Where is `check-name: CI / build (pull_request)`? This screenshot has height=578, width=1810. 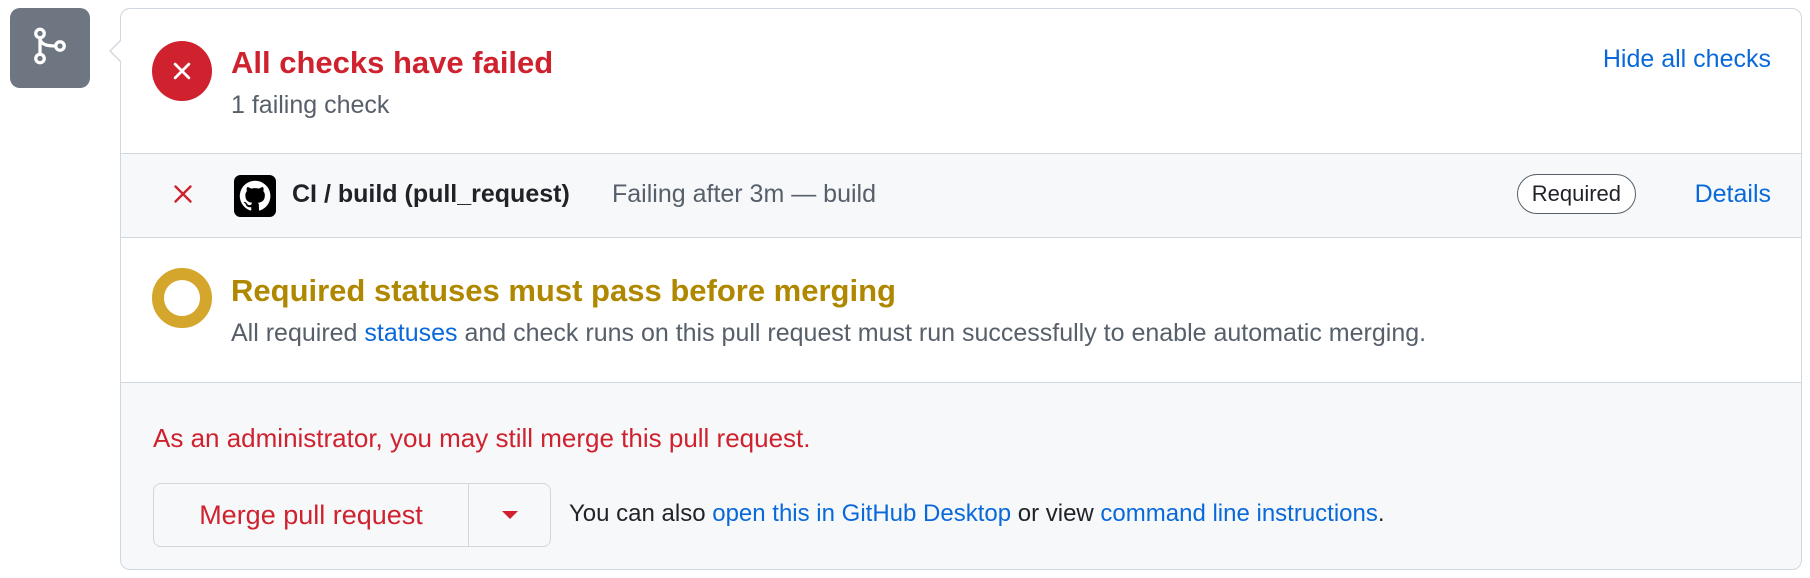
check-name: CI / build (pull_request) is located at coordinates (431, 194).